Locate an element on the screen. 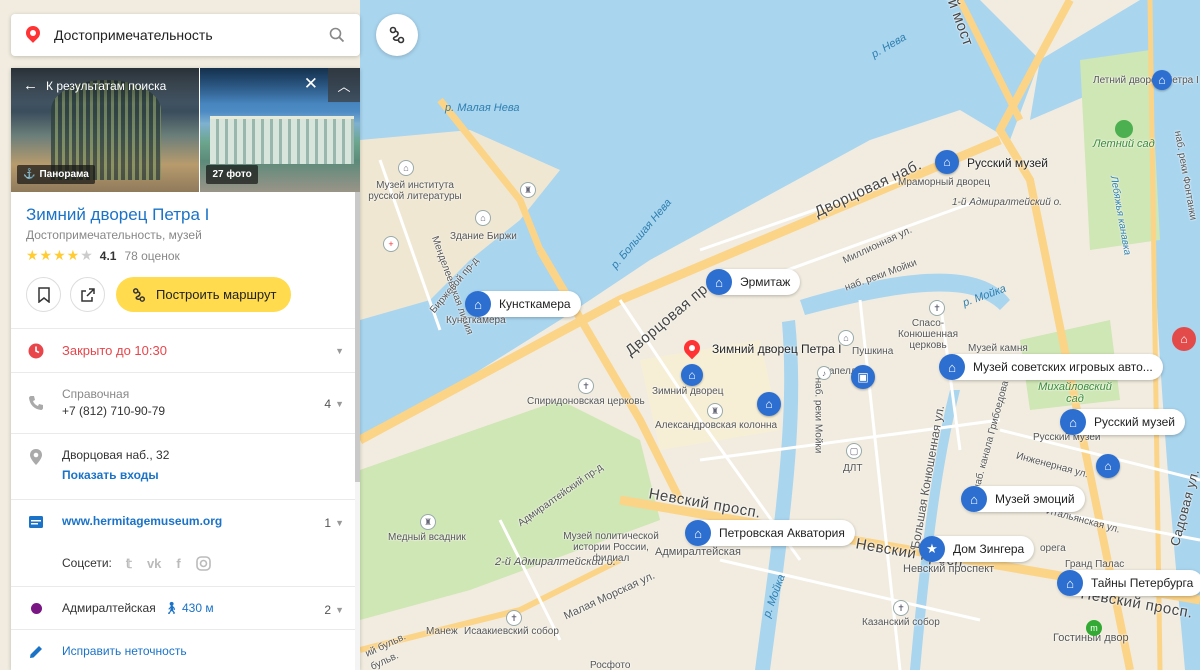  twitter-icon: 𝕥 is located at coordinates (129, 565).